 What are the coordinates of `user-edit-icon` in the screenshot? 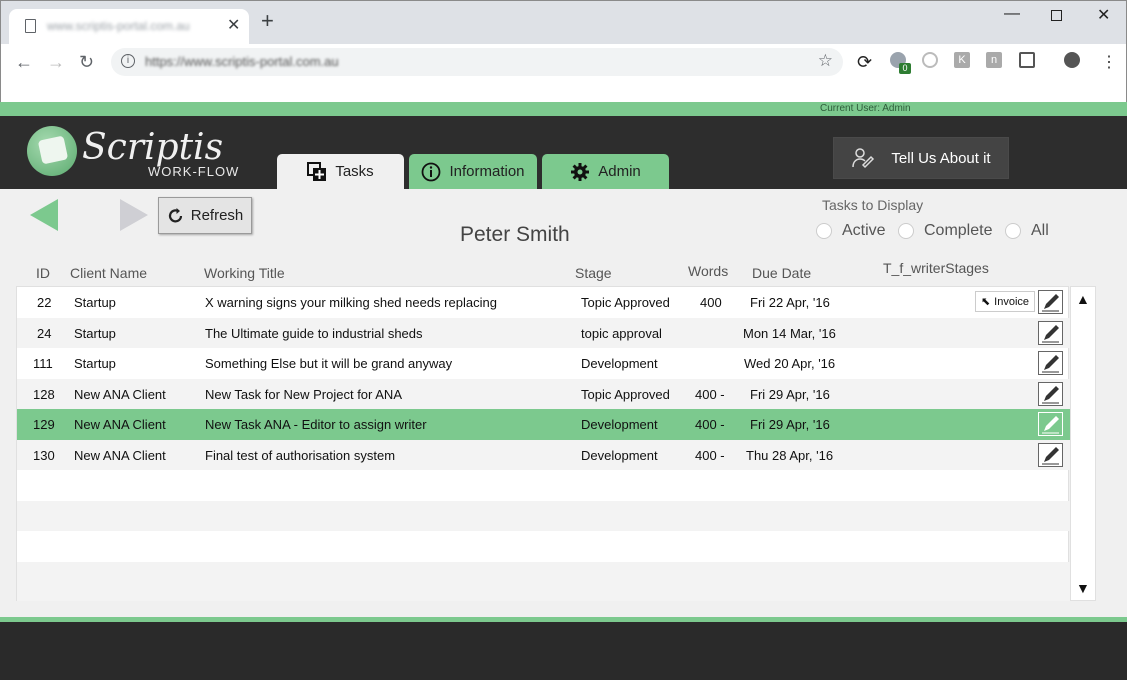 It's located at (863, 158).